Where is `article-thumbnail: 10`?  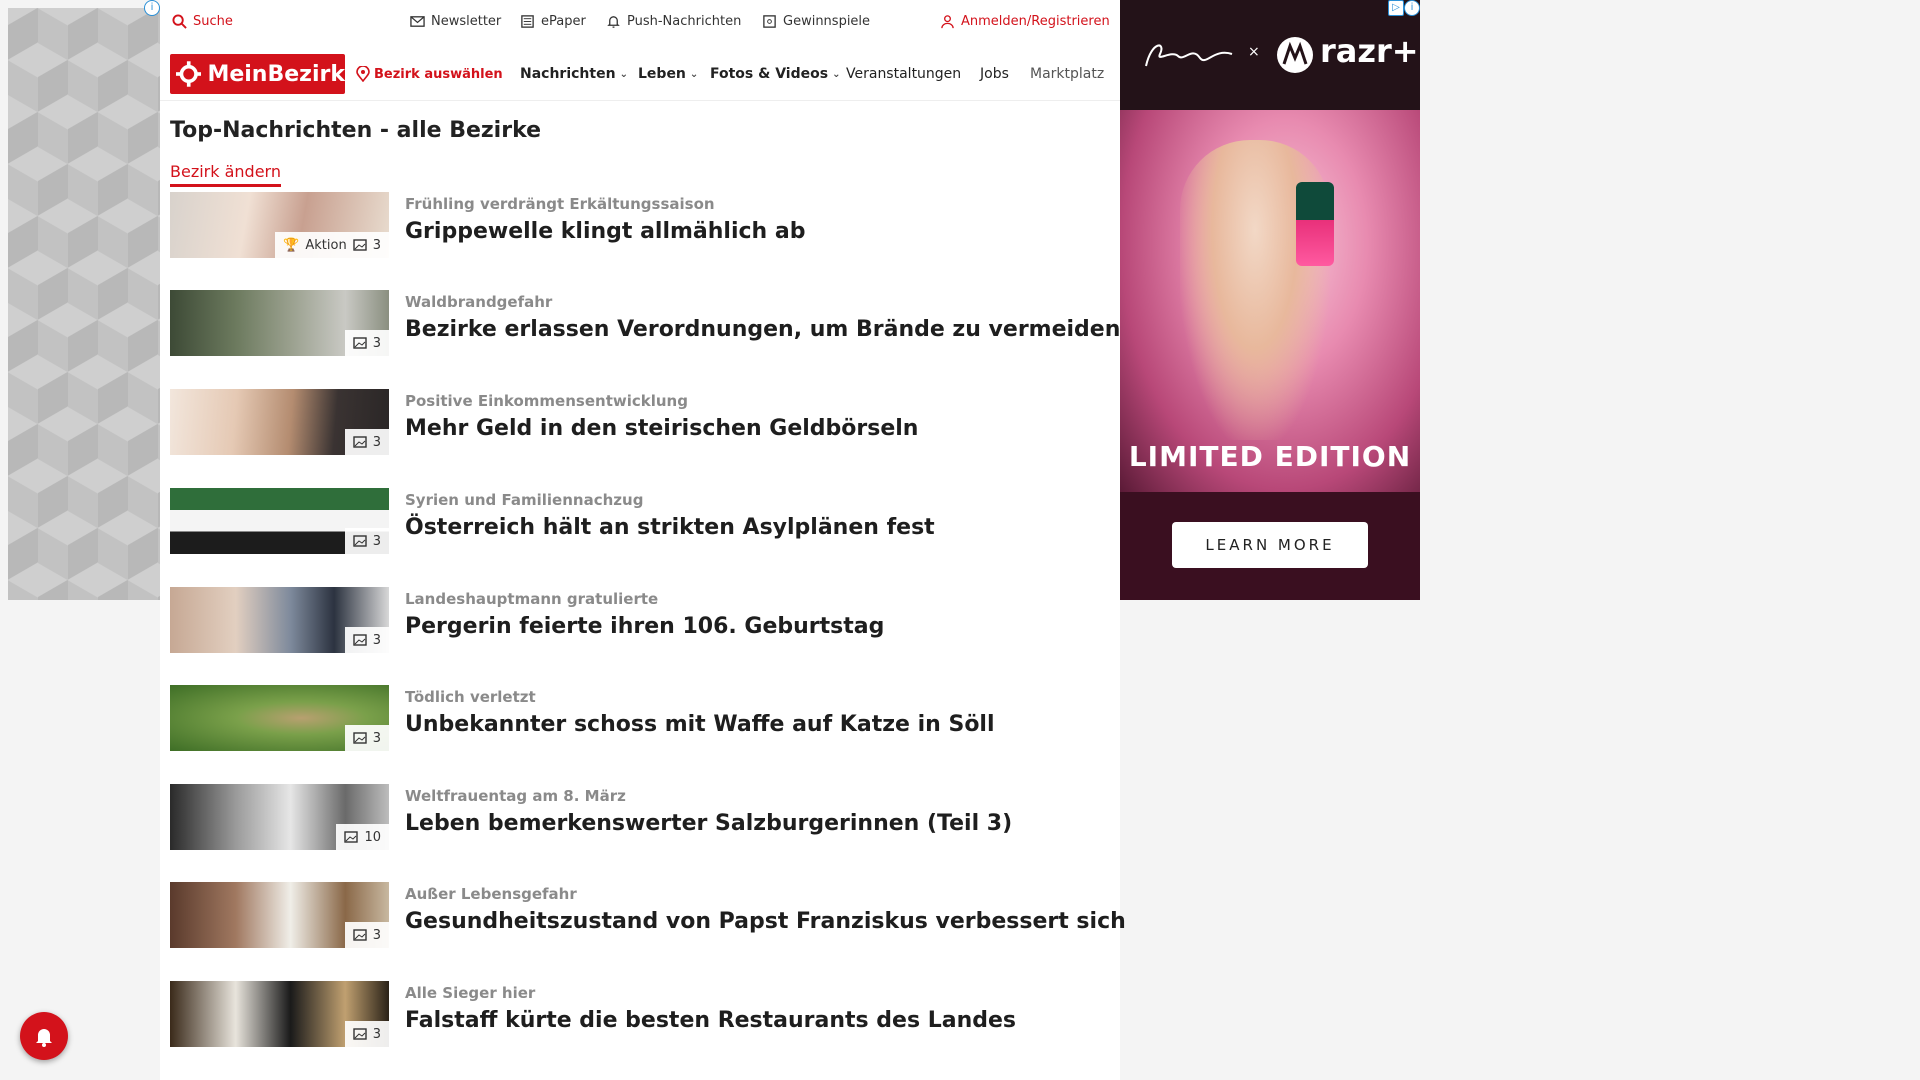 article-thumbnail: 10 is located at coordinates (279, 817).